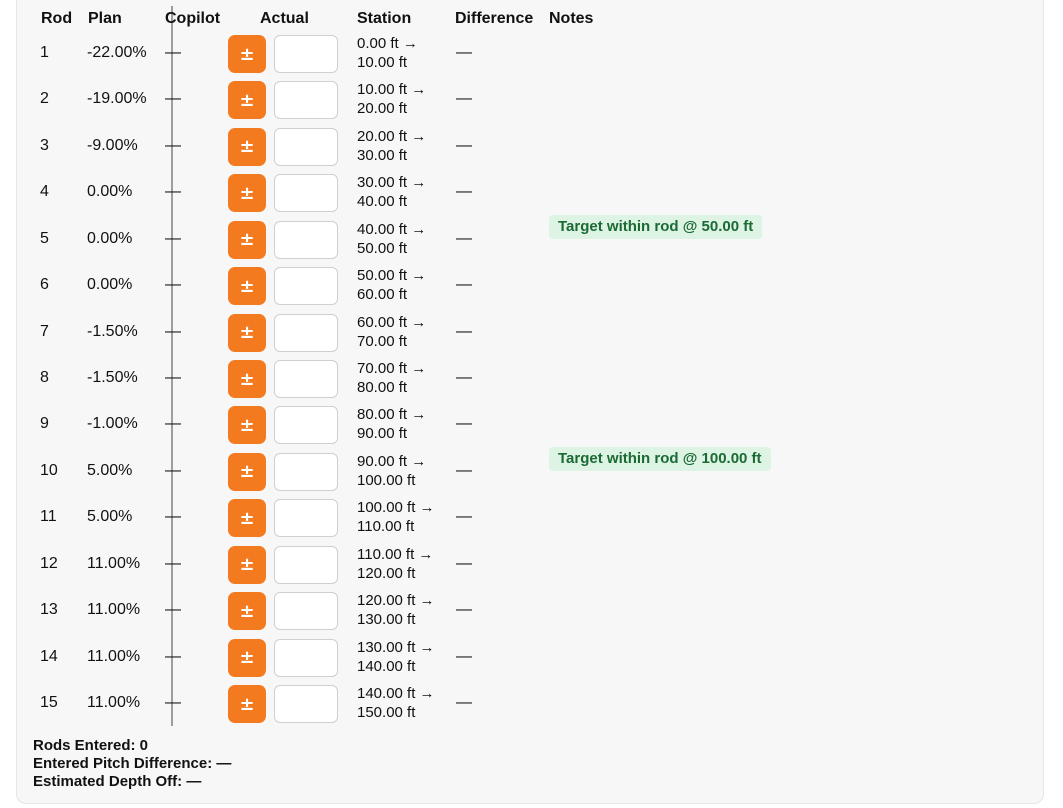 The height and width of the screenshot is (808, 1063). I want to click on plan-value: -1.50%, so click(112, 331).